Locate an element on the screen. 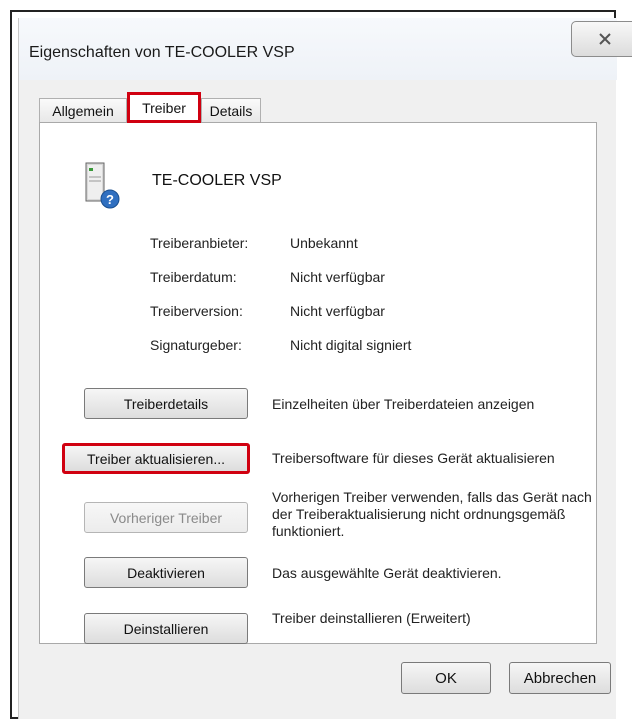 Image resolution: width=632 pixels, height=727 pixels. driver-provider-value: Unbekannt is located at coordinates (324, 243).